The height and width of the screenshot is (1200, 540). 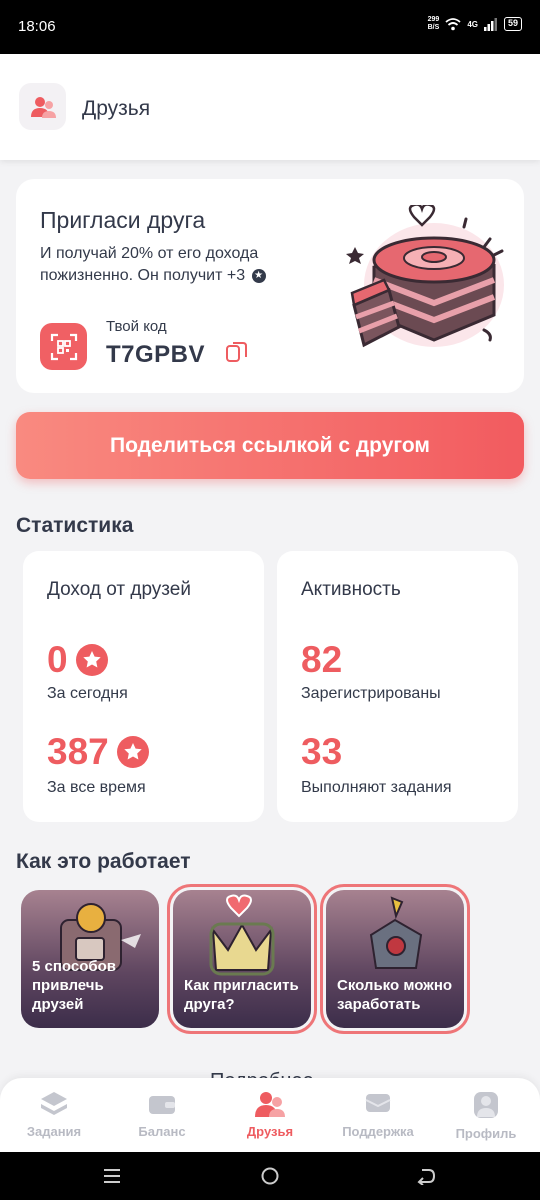 I want to click on bottom-nav: Задания Баланс Друзья Поддержка Профиль, so click(x=270, y=1115).